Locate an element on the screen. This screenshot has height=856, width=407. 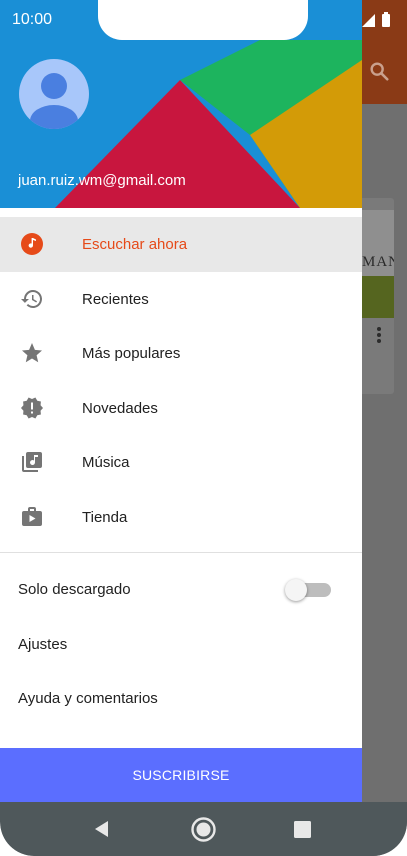
battery-icon is located at coordinates (386, 20).